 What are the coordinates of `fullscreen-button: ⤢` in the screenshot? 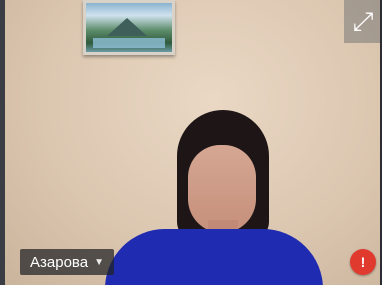 It's located at (363, 21).